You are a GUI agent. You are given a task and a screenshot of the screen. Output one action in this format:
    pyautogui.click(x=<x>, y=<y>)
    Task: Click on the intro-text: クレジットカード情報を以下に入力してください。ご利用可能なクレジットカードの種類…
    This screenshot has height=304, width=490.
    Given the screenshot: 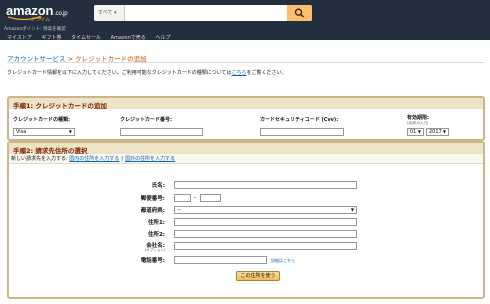 What is the action you would take?
    pyautogui.click(x=147, y=72)
    